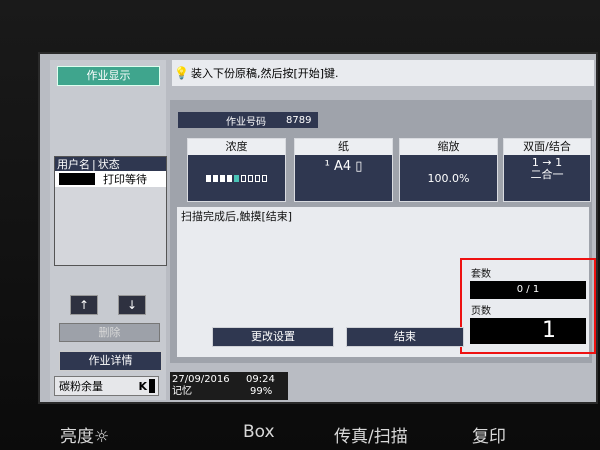 This screenshot has height=450, width=600. I want to click on instruction-text: 装入下份原稿,然后按[开始]键., so click(264, 73).